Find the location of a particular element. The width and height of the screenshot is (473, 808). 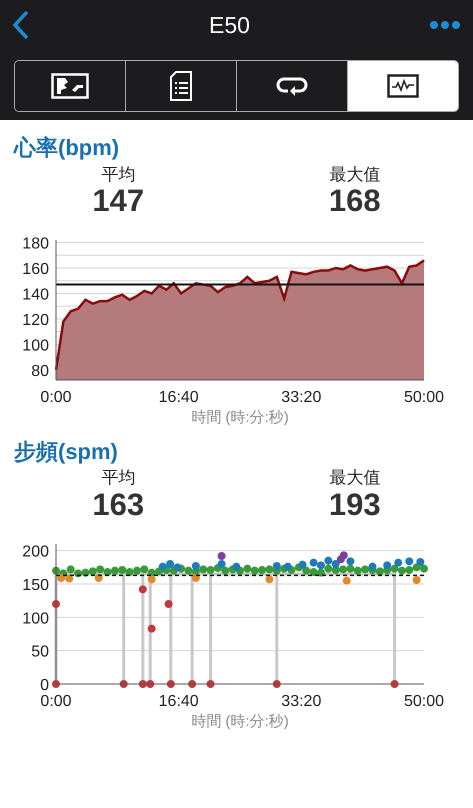

stat-value: 193 is located at coordinates (354, 504).